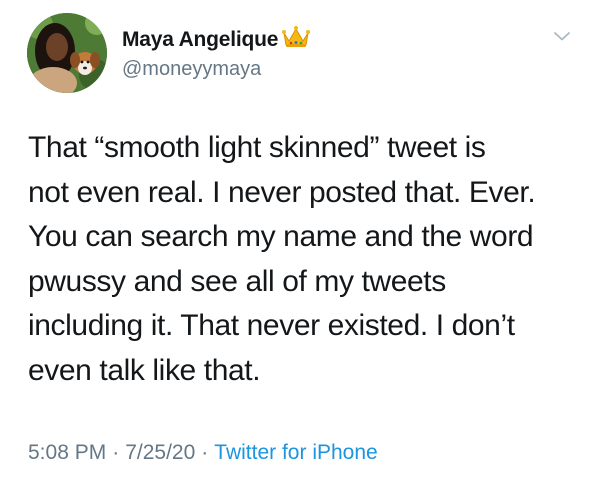 The image size is (595, 481). I want to click on author-display-name: Maya Angelique, so click(200, 40).